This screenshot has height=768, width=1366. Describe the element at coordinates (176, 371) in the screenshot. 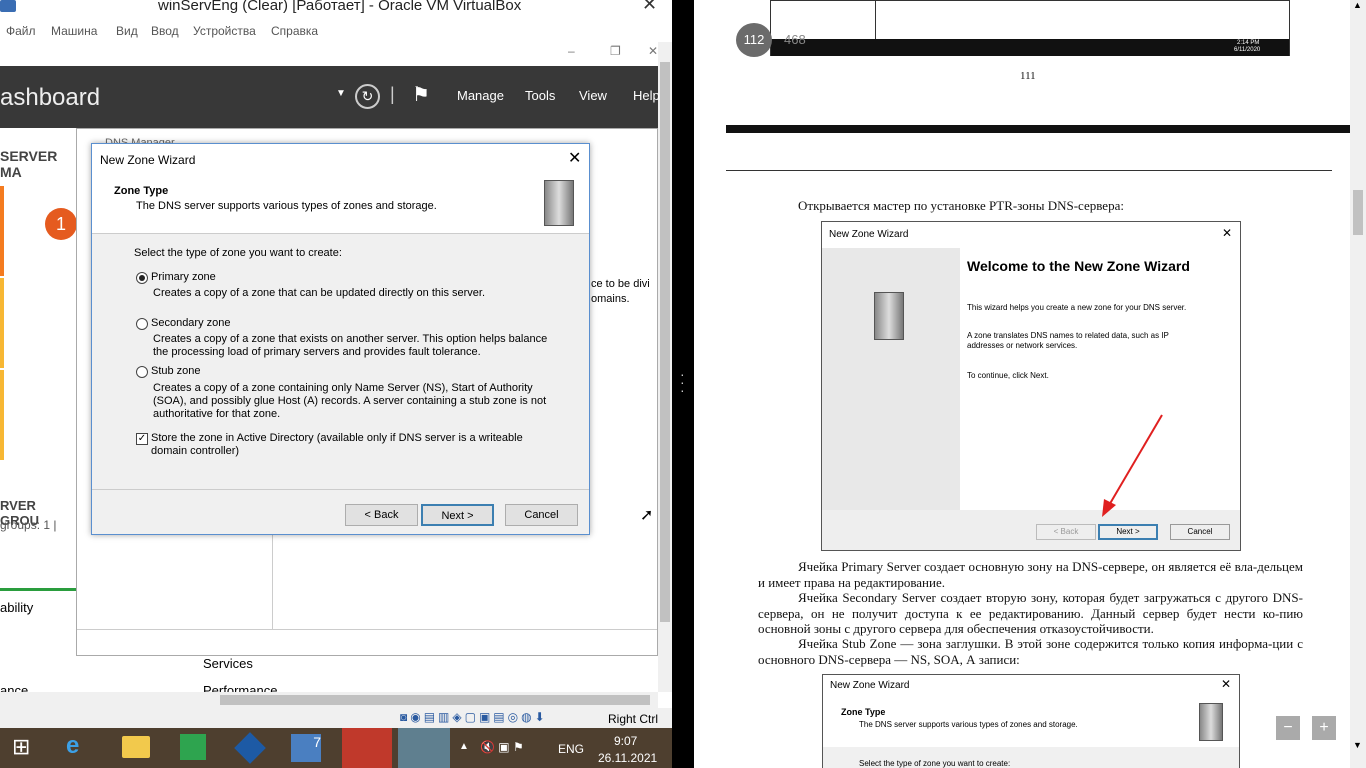

I see `stub-zone-label: Stub zone` at that location.